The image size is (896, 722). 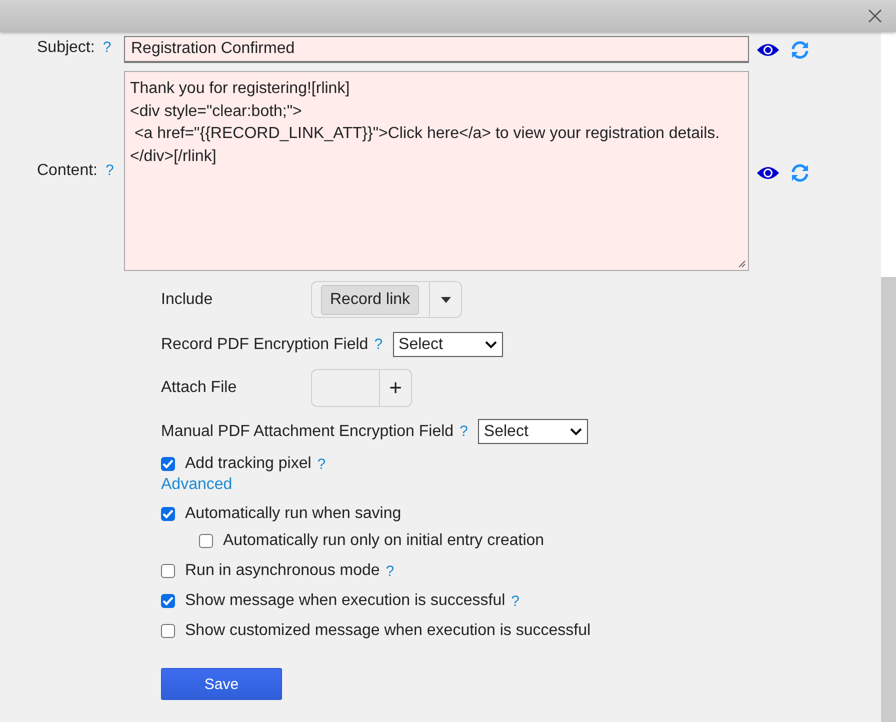 I want to click on checkbox-label: Automatically run only on initial entry creation, so click(x=383, y=541).